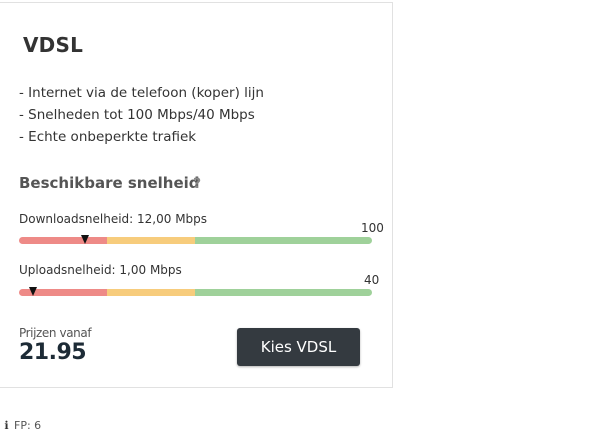  What do you see at coordinates (63, 240) in the screenshot?
I see `bar-segment-low` at bounding box center [63, 240].